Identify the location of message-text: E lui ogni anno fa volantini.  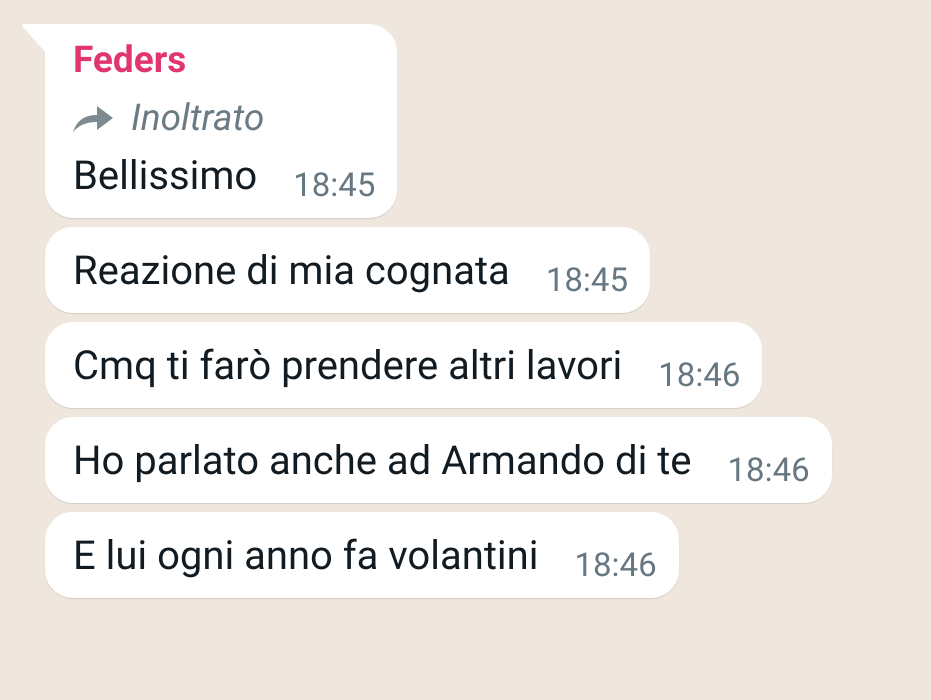
(305, 556).